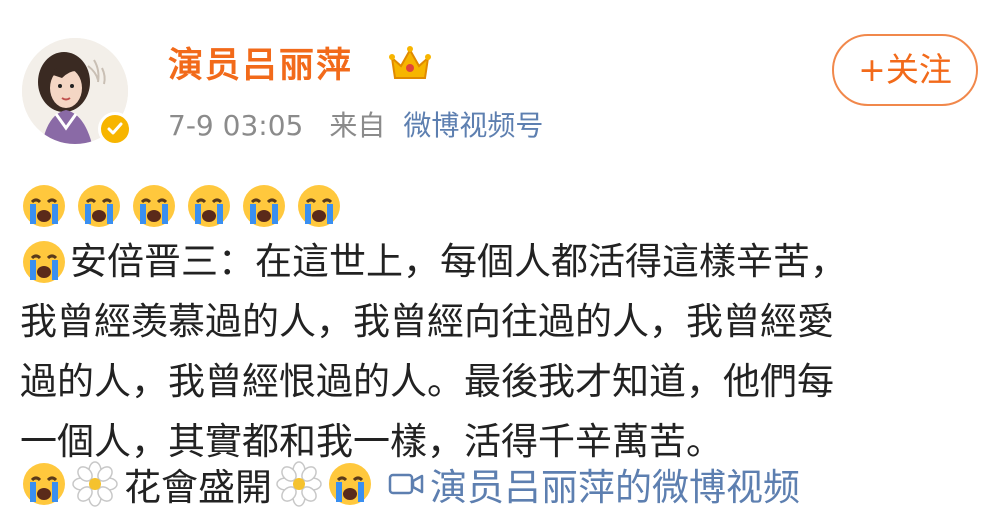 The height and width of the screenshot is (511, 1000). I want to click on post-timestamp: 7-9 03:05, so click(236, 125).